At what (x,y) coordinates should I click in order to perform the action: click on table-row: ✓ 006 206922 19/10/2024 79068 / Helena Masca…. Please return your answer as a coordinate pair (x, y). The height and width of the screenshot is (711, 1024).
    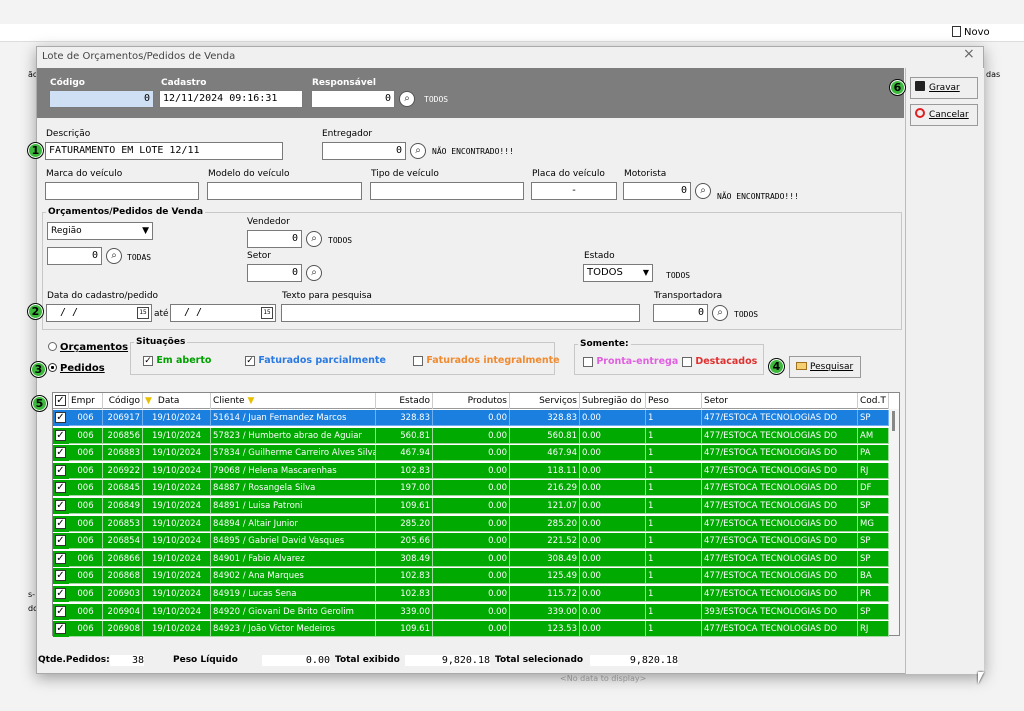
    Looking at the image, I should click on (471, 470).